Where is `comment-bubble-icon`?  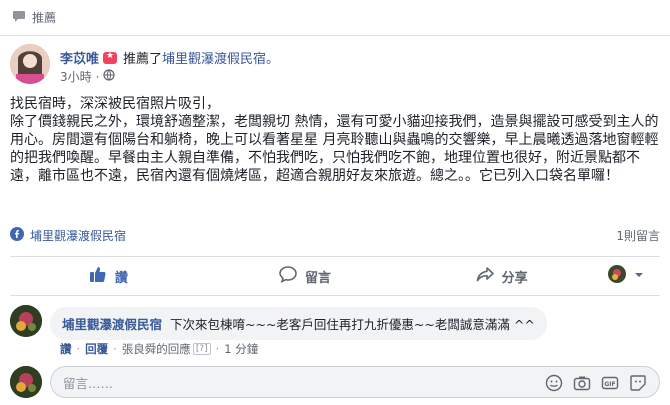
comment-bubble-icon is located at coordinates (19, 17).